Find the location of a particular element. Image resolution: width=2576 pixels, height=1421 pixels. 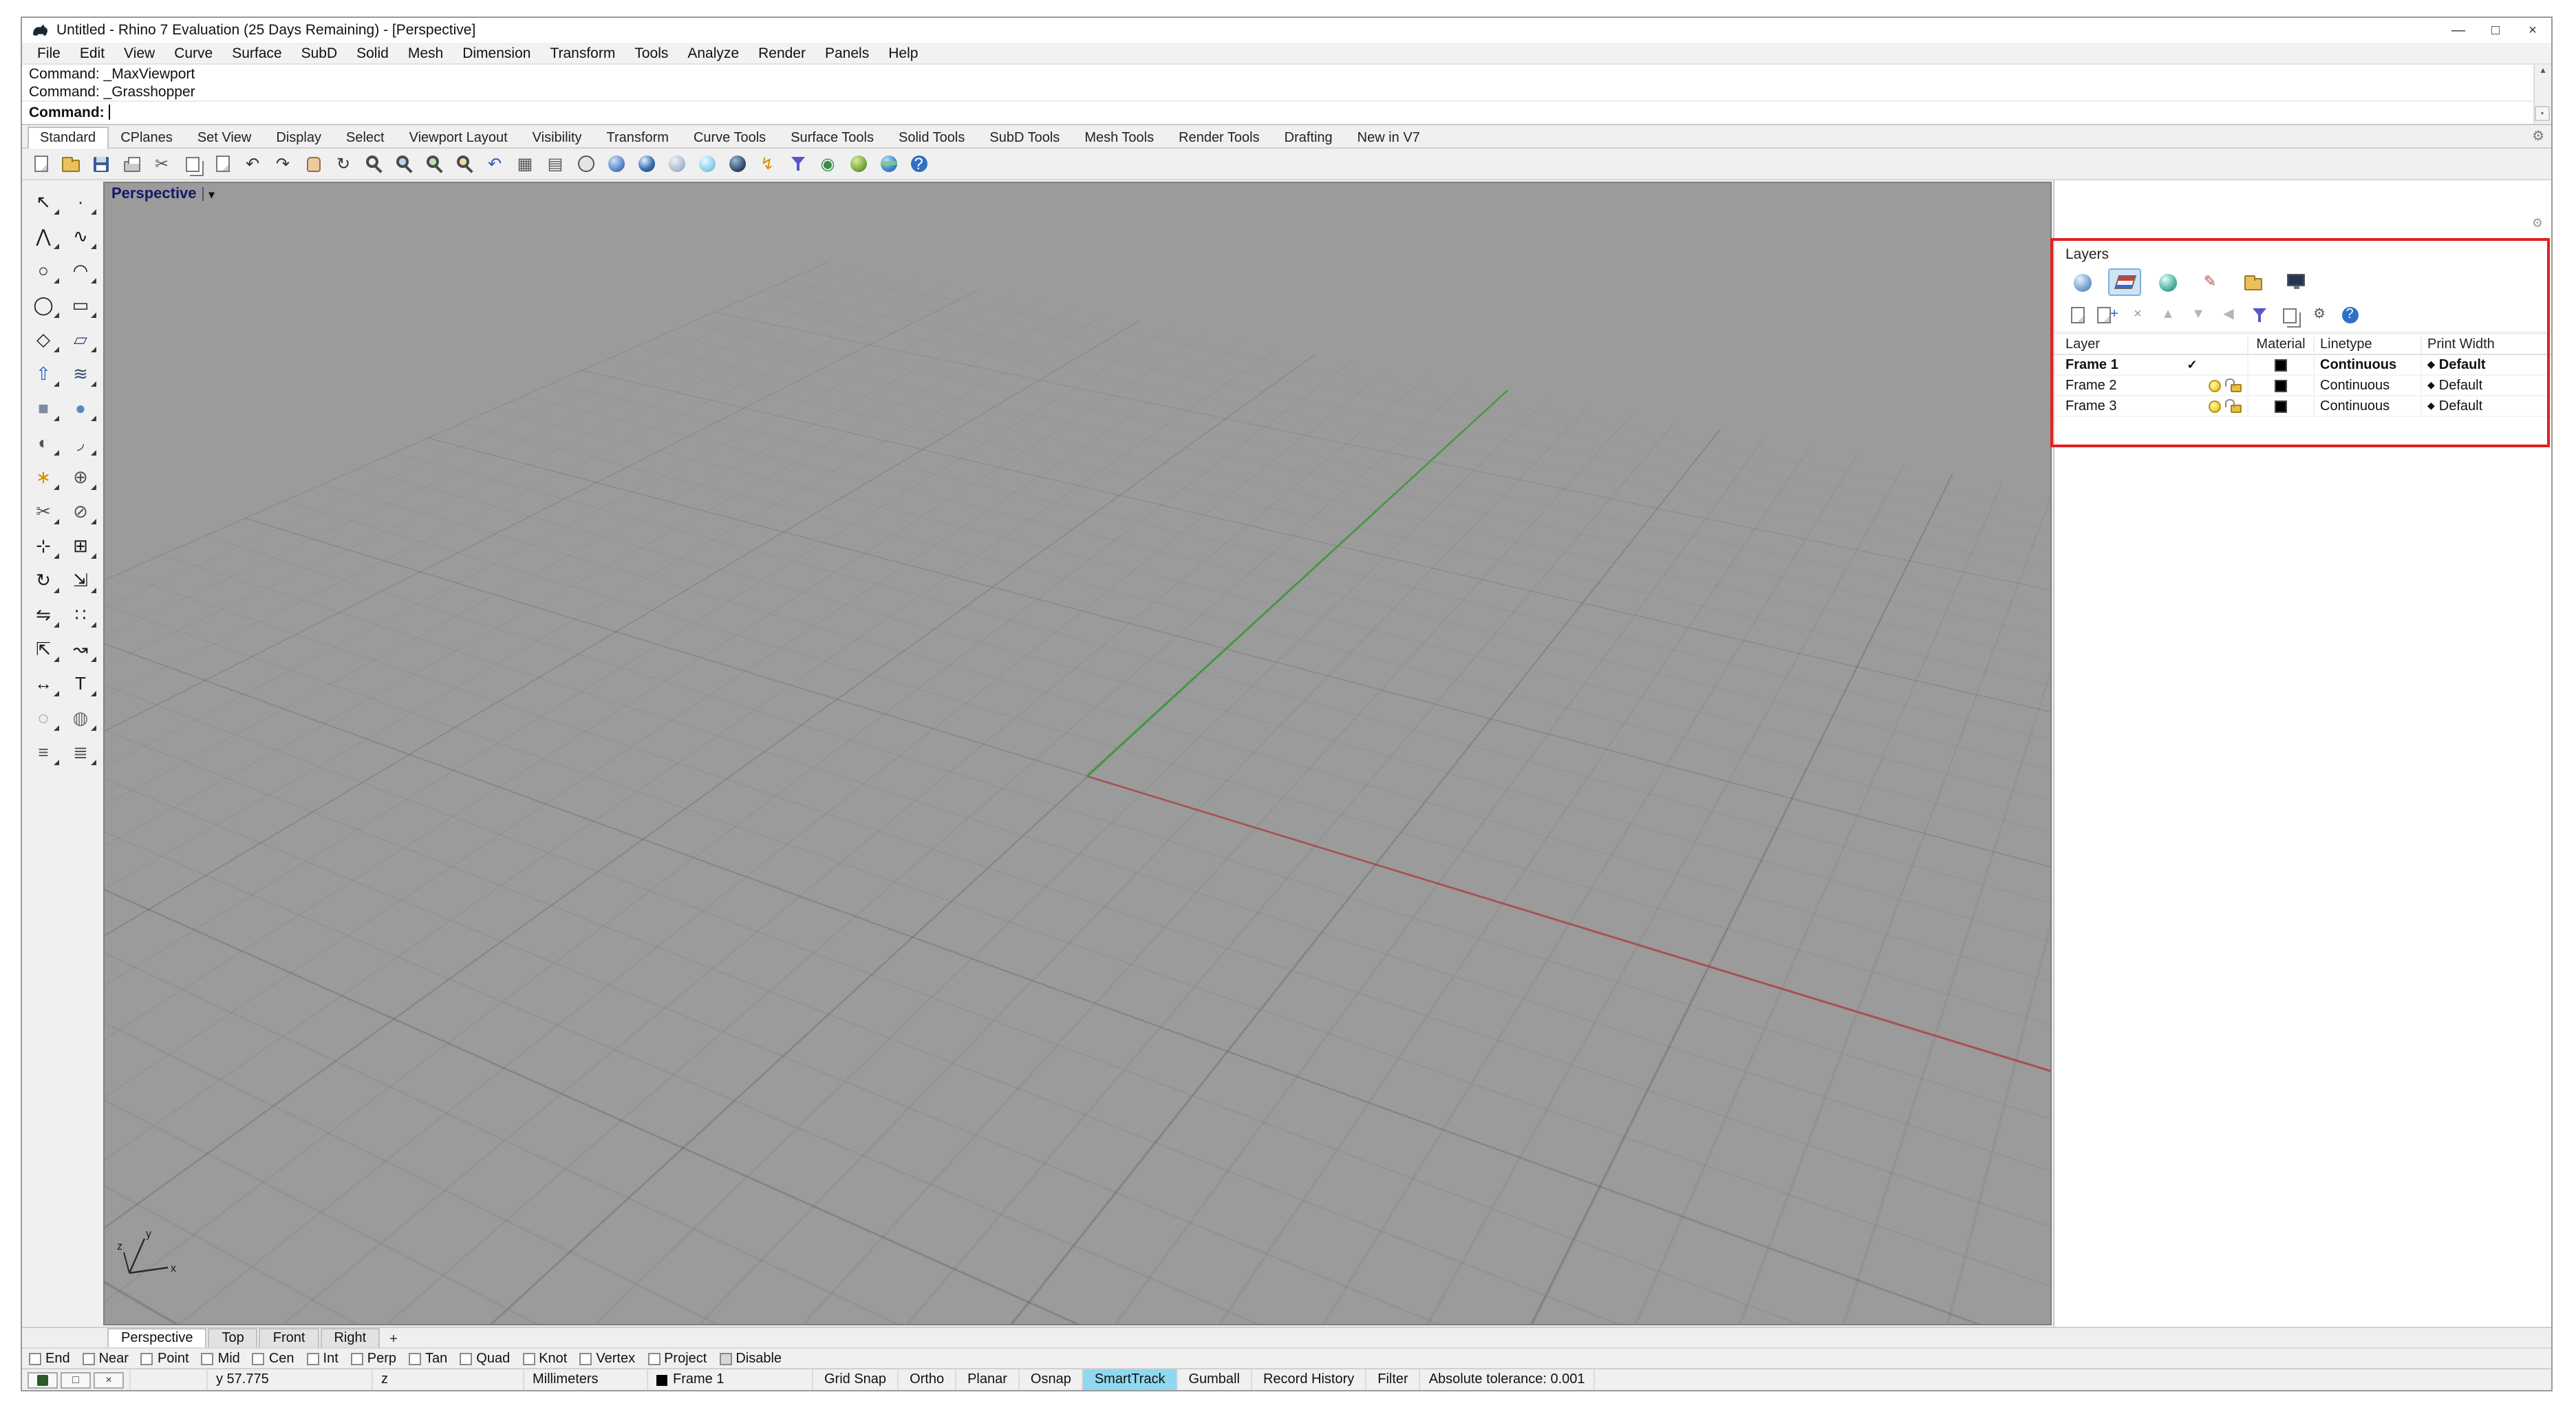

osnap-toggle: Cen is located at coordinates (273, 1358).